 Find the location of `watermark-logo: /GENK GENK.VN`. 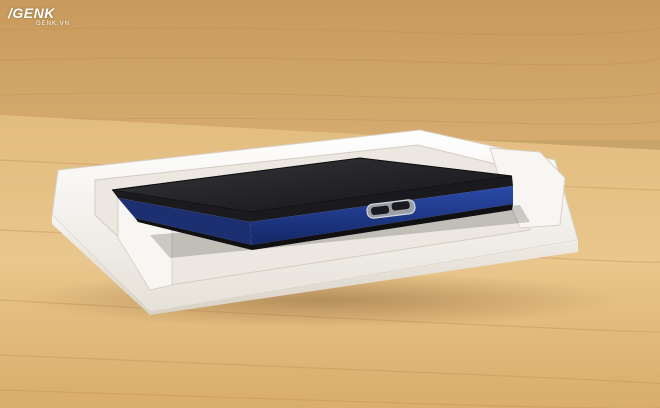

watermark-logo: /GENK GENK.VN is located at coordinates (48, 18).